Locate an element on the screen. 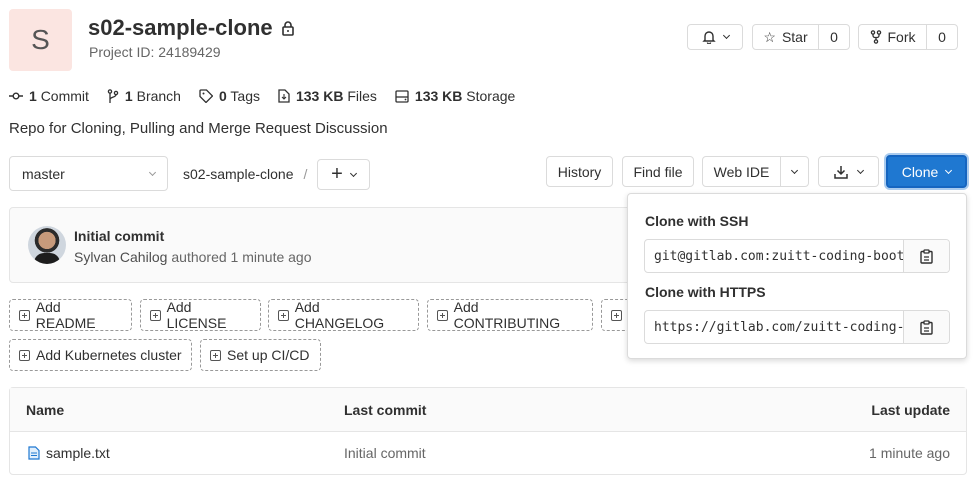  download-icon is located at coordinates (841, 172).